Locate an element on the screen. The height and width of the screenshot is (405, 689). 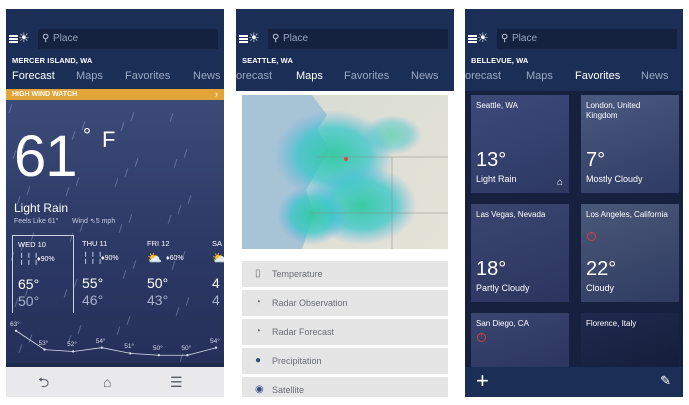
rain-band is located at coordinates (312, 215).